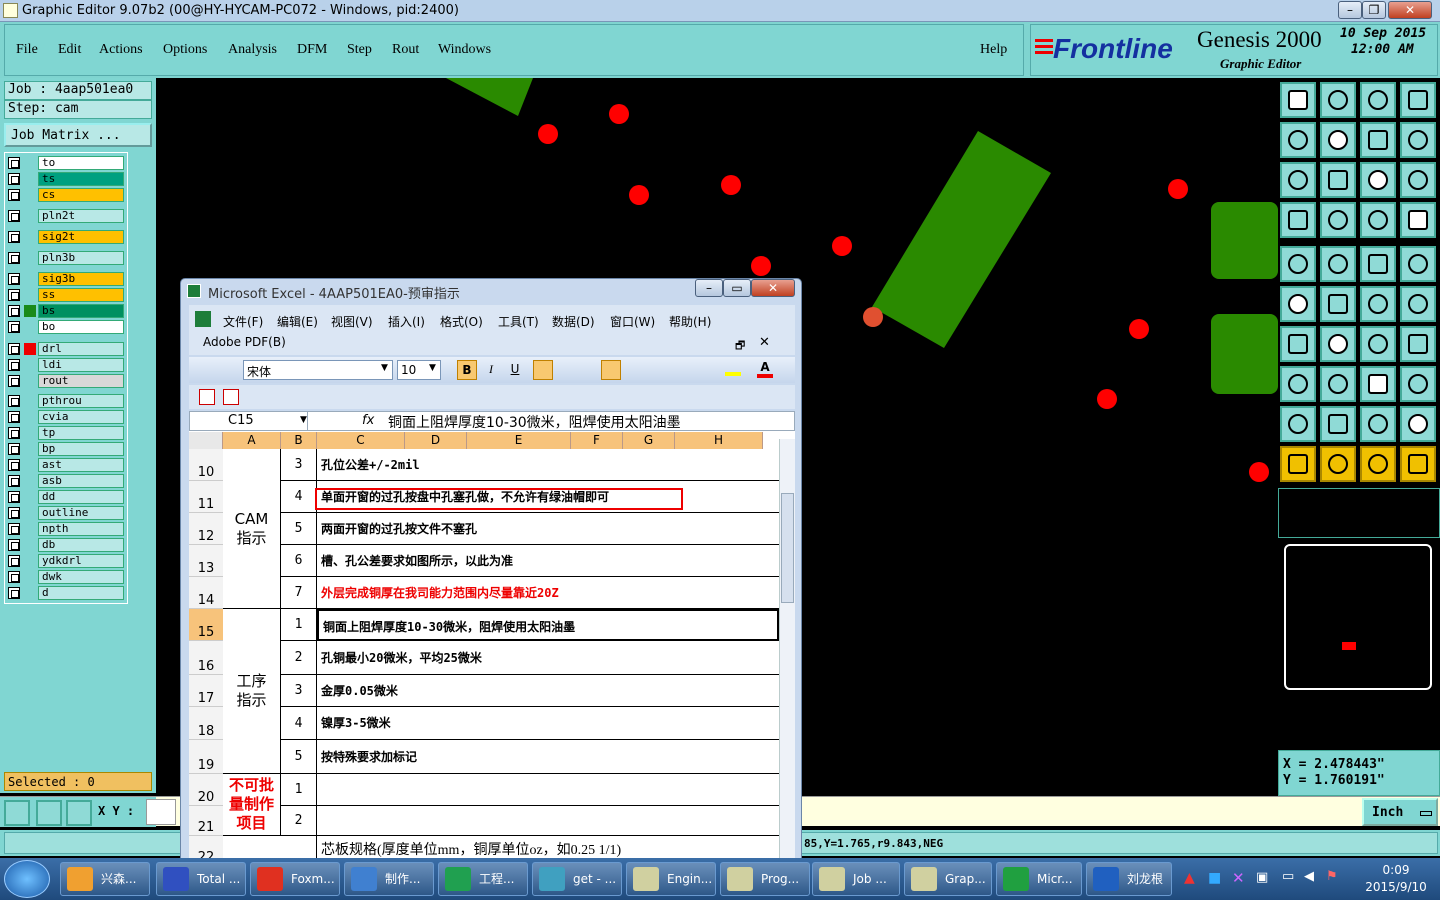 Image resolution: width=1440 pixels, height=900 pixels. What do you see at coordinates (79, 813) in the screenshot?
I see `grid-snap-icon` at bounding box center [79, 813].